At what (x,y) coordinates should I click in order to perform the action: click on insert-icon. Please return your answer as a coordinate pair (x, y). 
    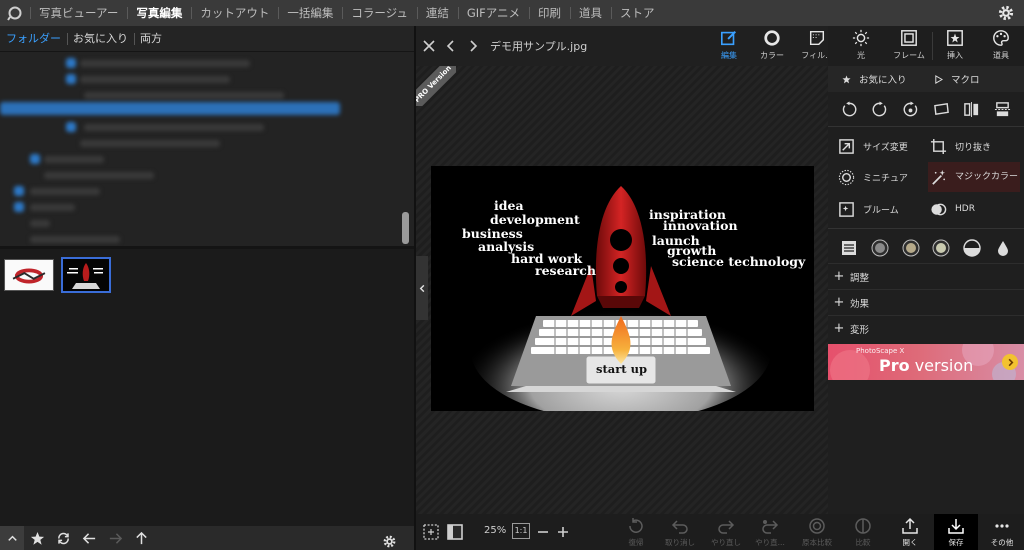
    Looking at the image, I should click on (955, 38).